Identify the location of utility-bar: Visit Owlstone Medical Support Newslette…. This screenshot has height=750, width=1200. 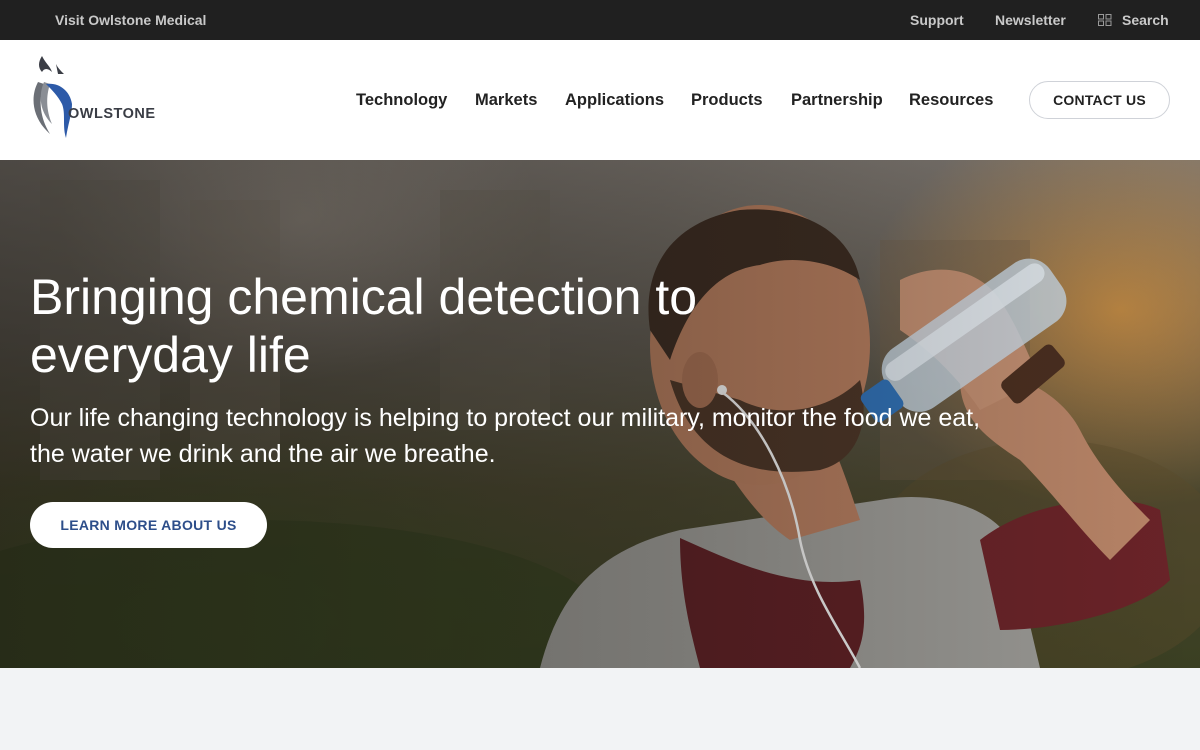
(600, 20).